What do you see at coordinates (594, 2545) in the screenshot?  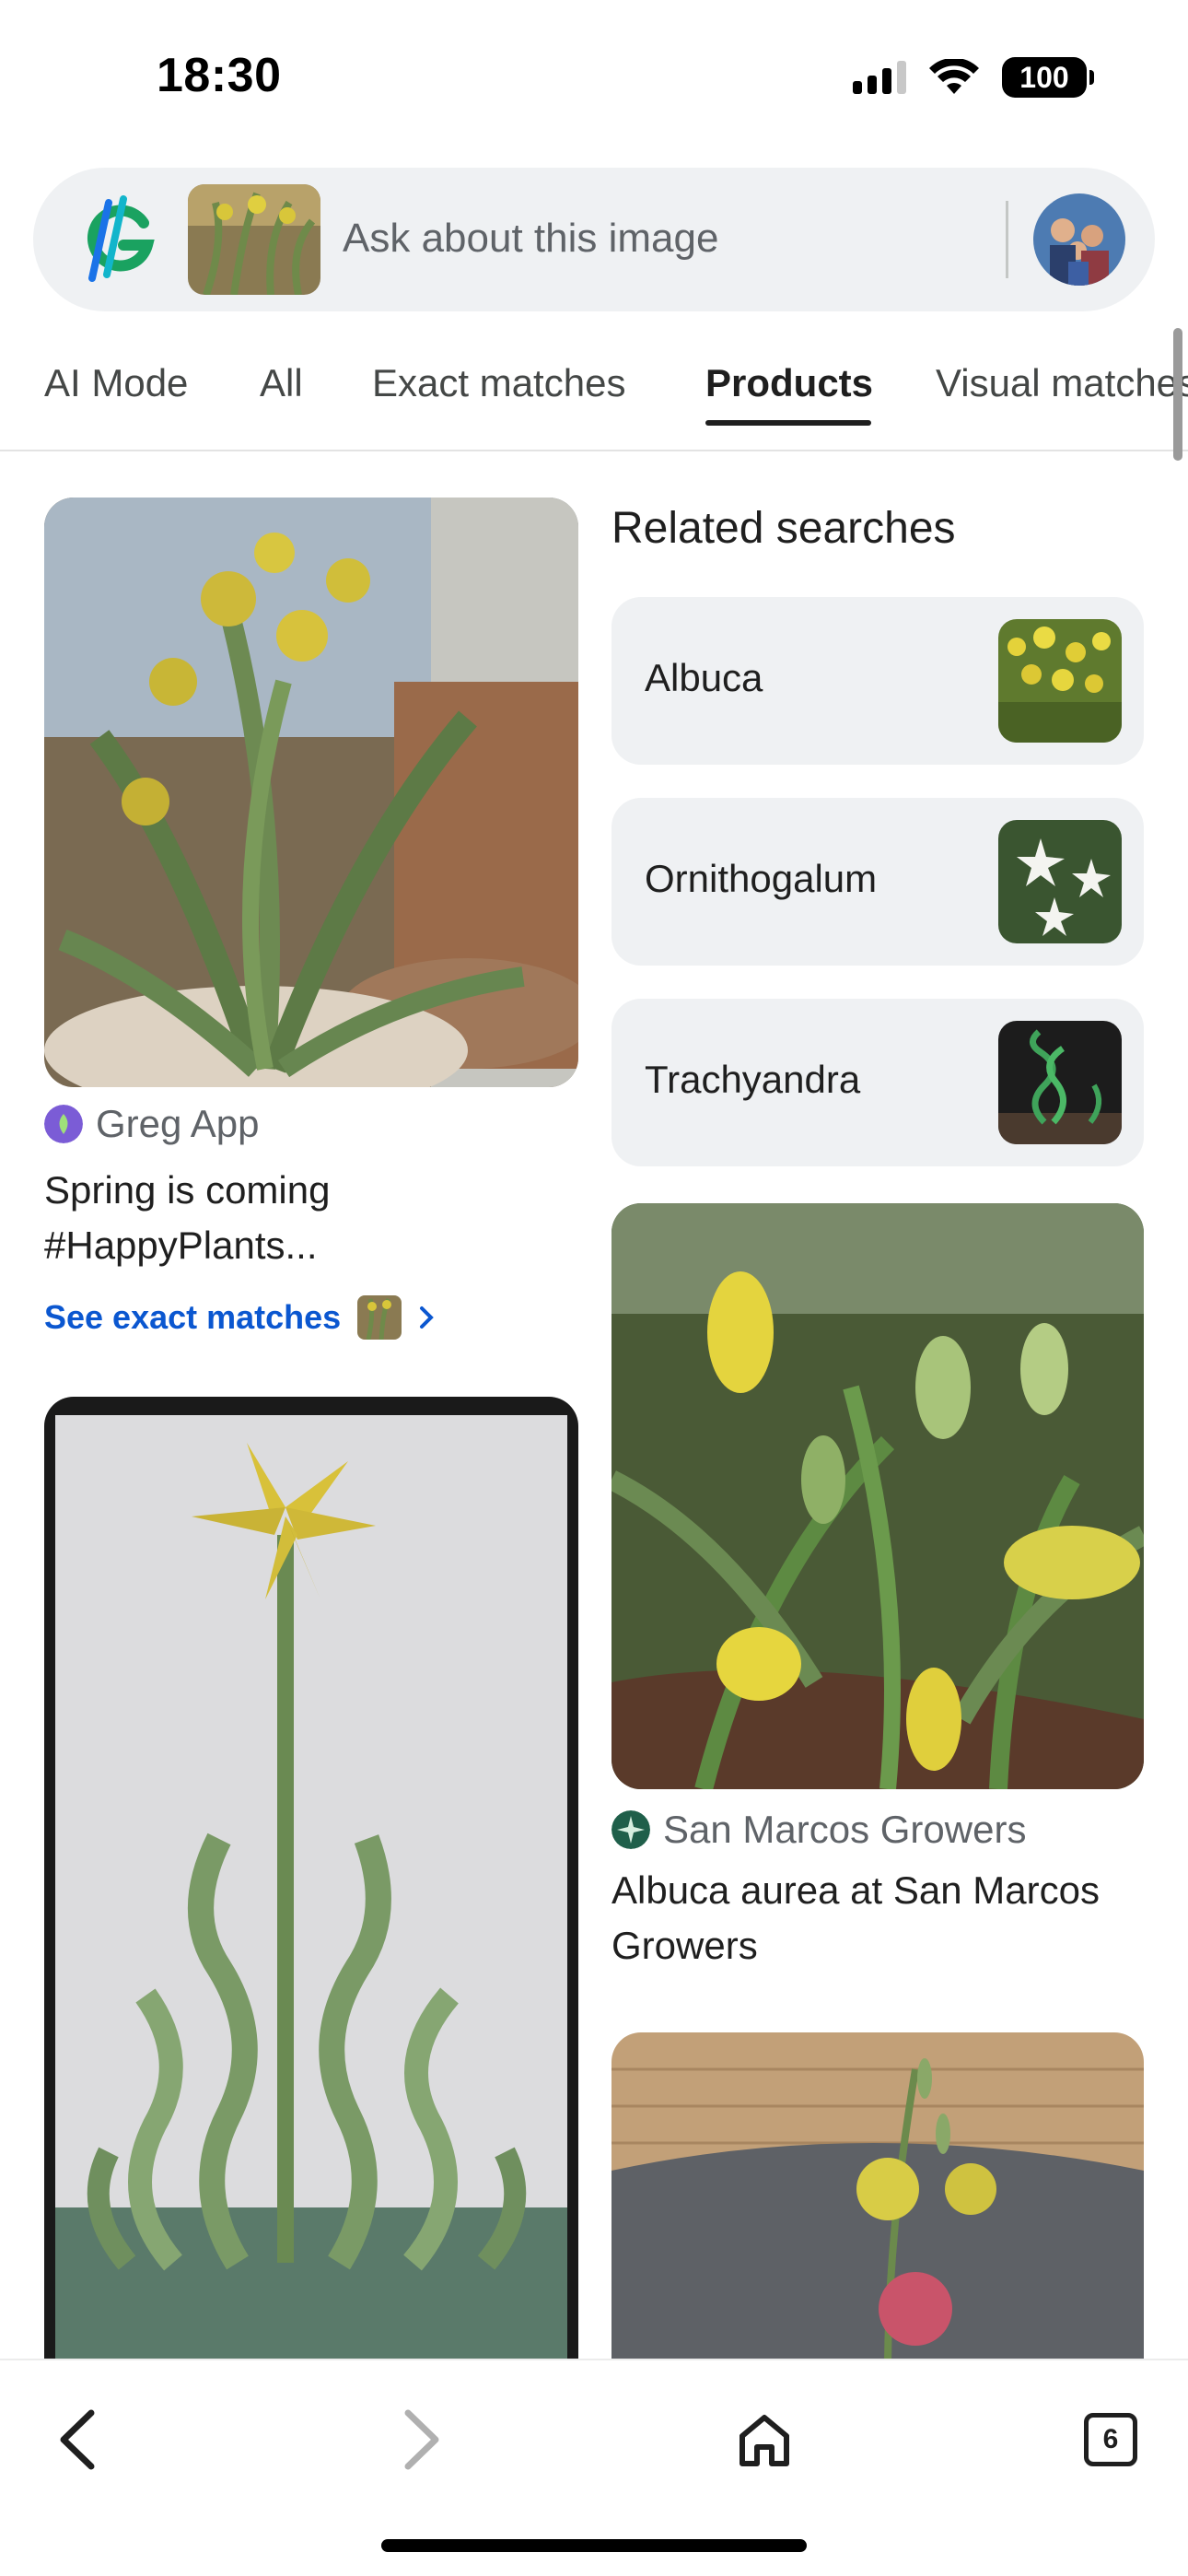 I see `home-indicator` at bounding box center [594, 2545].